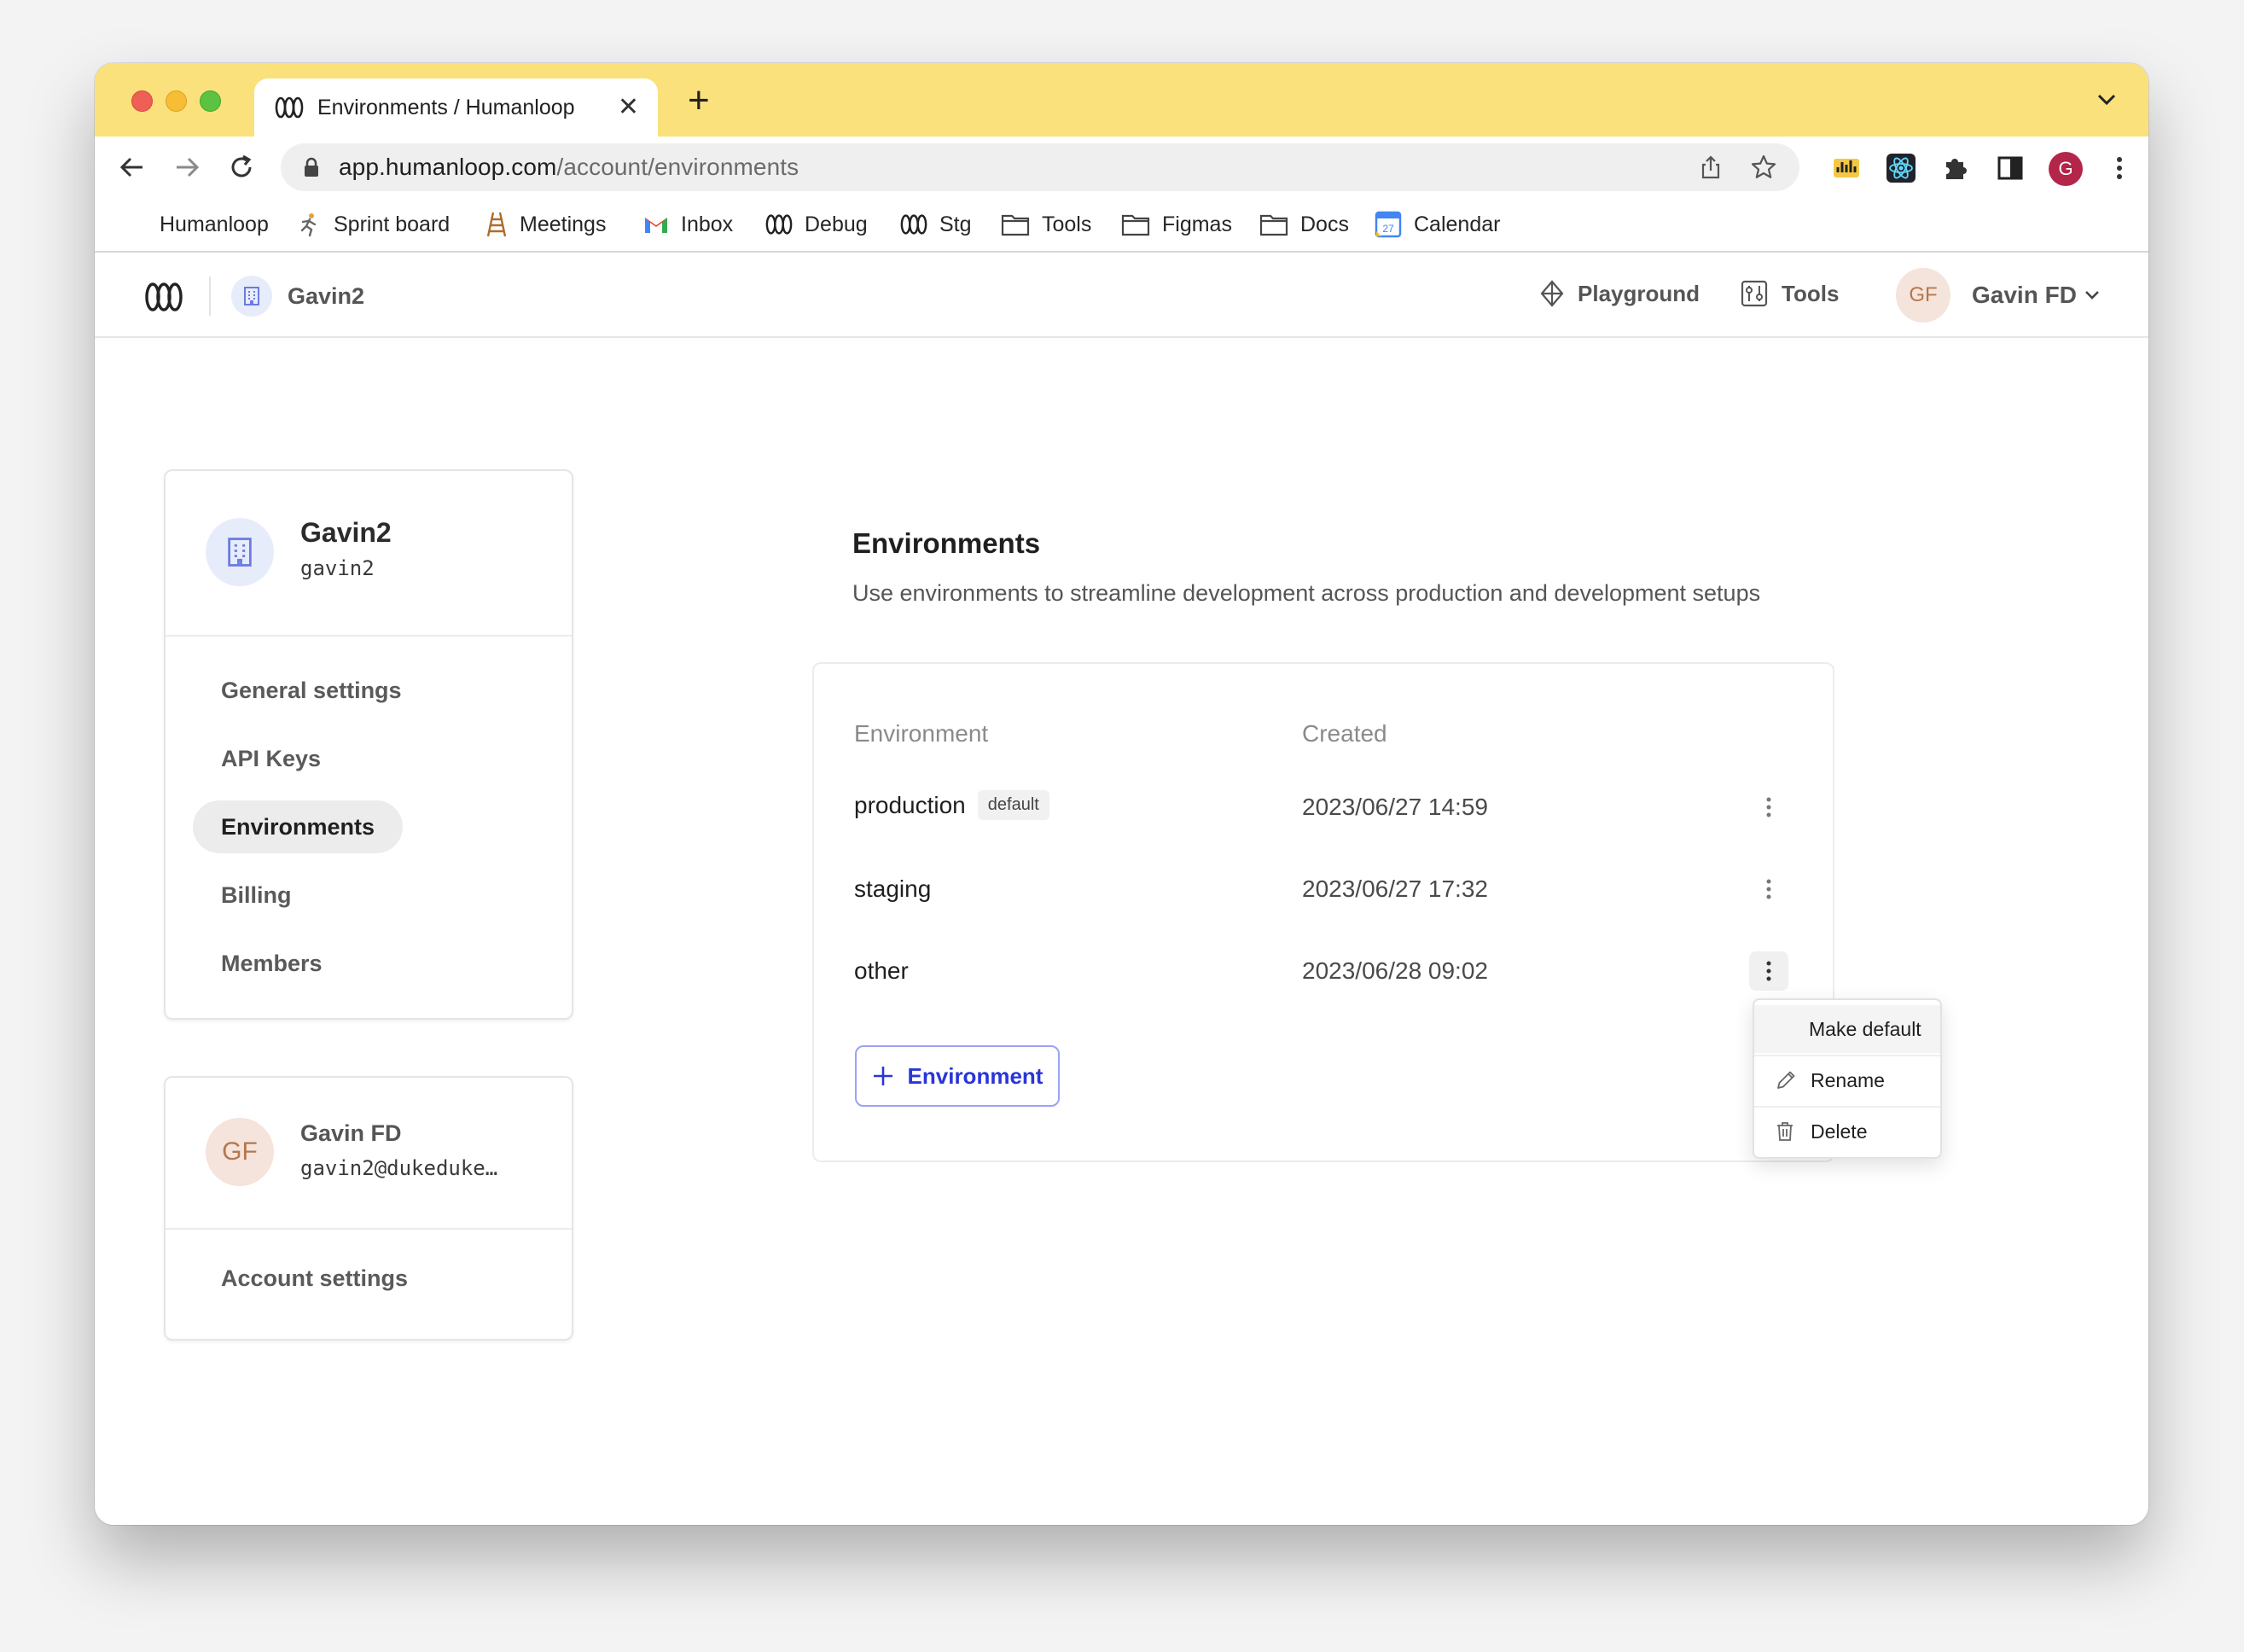 This screenshot has width=2244, height=1652. I want to click on plus-icon, so click(883, 1076).